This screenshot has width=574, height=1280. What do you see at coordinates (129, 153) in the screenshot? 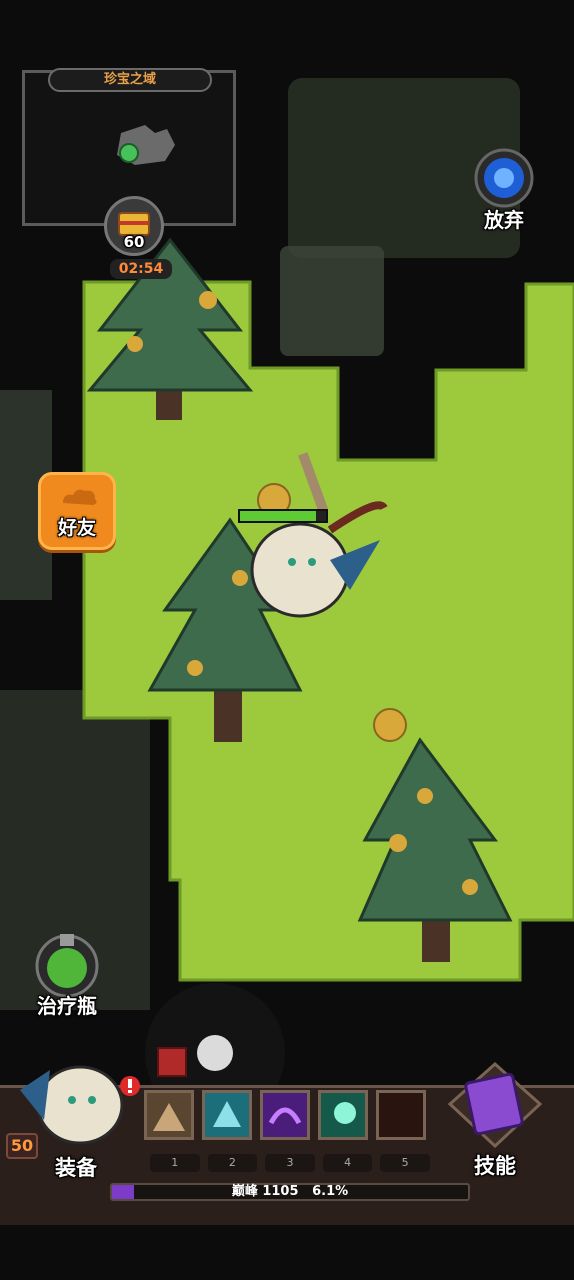
I see `player-marker-icon` at bounding box center [129, 153].